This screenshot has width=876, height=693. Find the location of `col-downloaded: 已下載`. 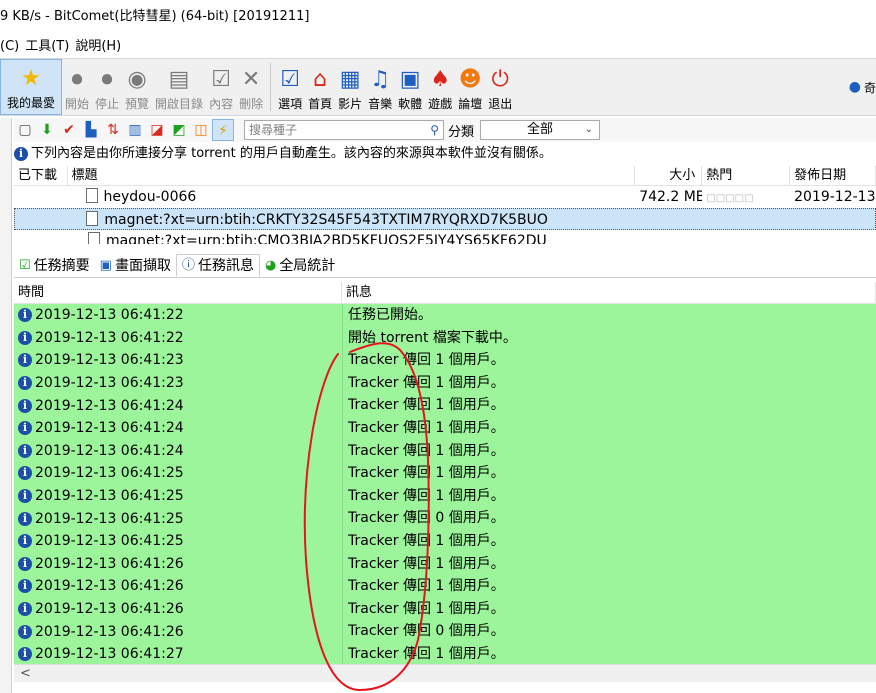

col-downloaded: 已下載 is located at coordinates (41, 175).